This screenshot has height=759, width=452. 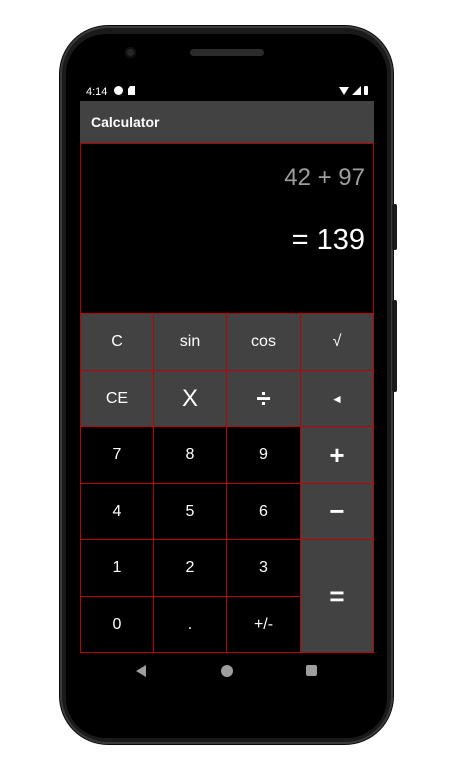 What do you see at coordinates (227, 122) in the screenshot?
I see `app-bar: Calculator` at bounding box center [227, 122].